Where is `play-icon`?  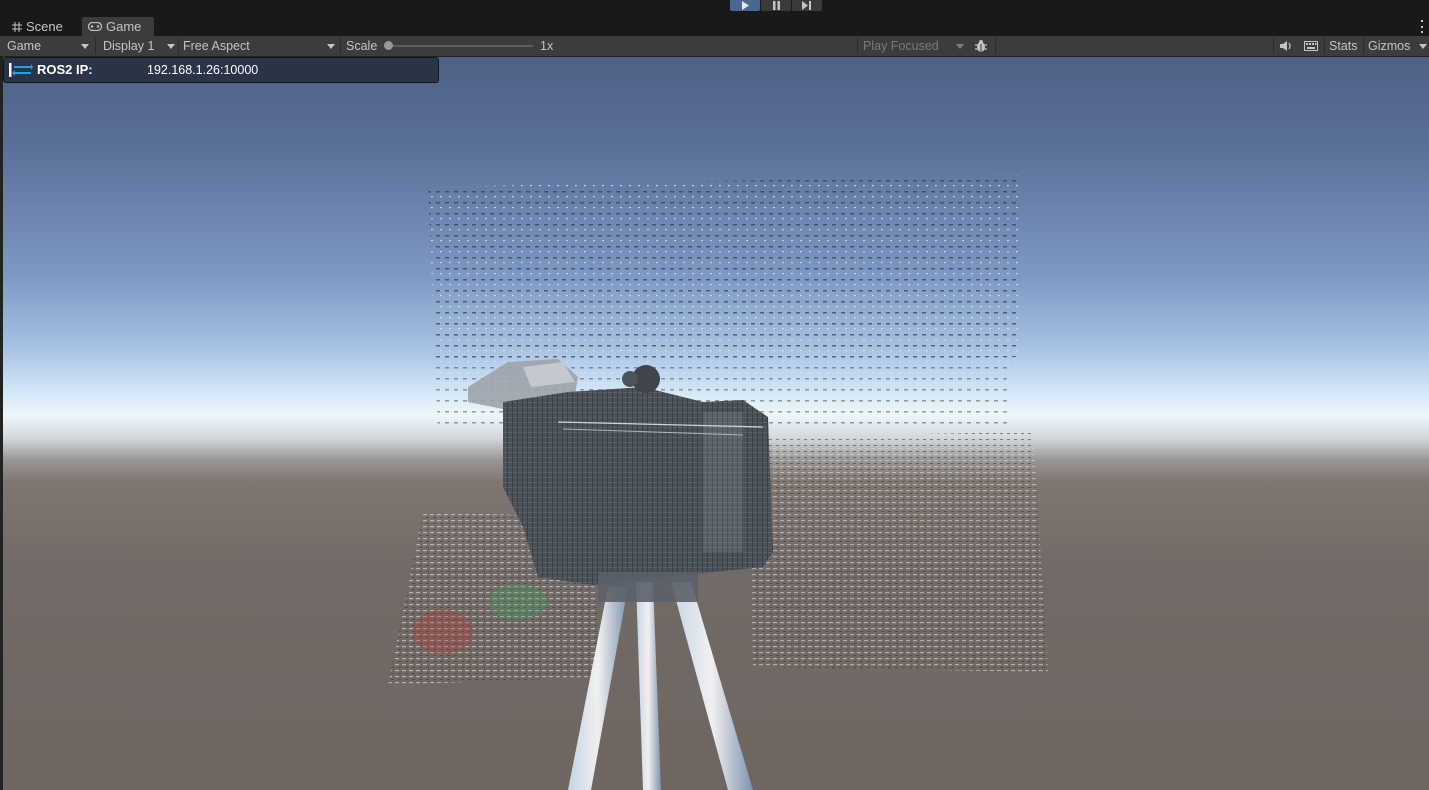 play-icon is located at coordinates (745, 5).